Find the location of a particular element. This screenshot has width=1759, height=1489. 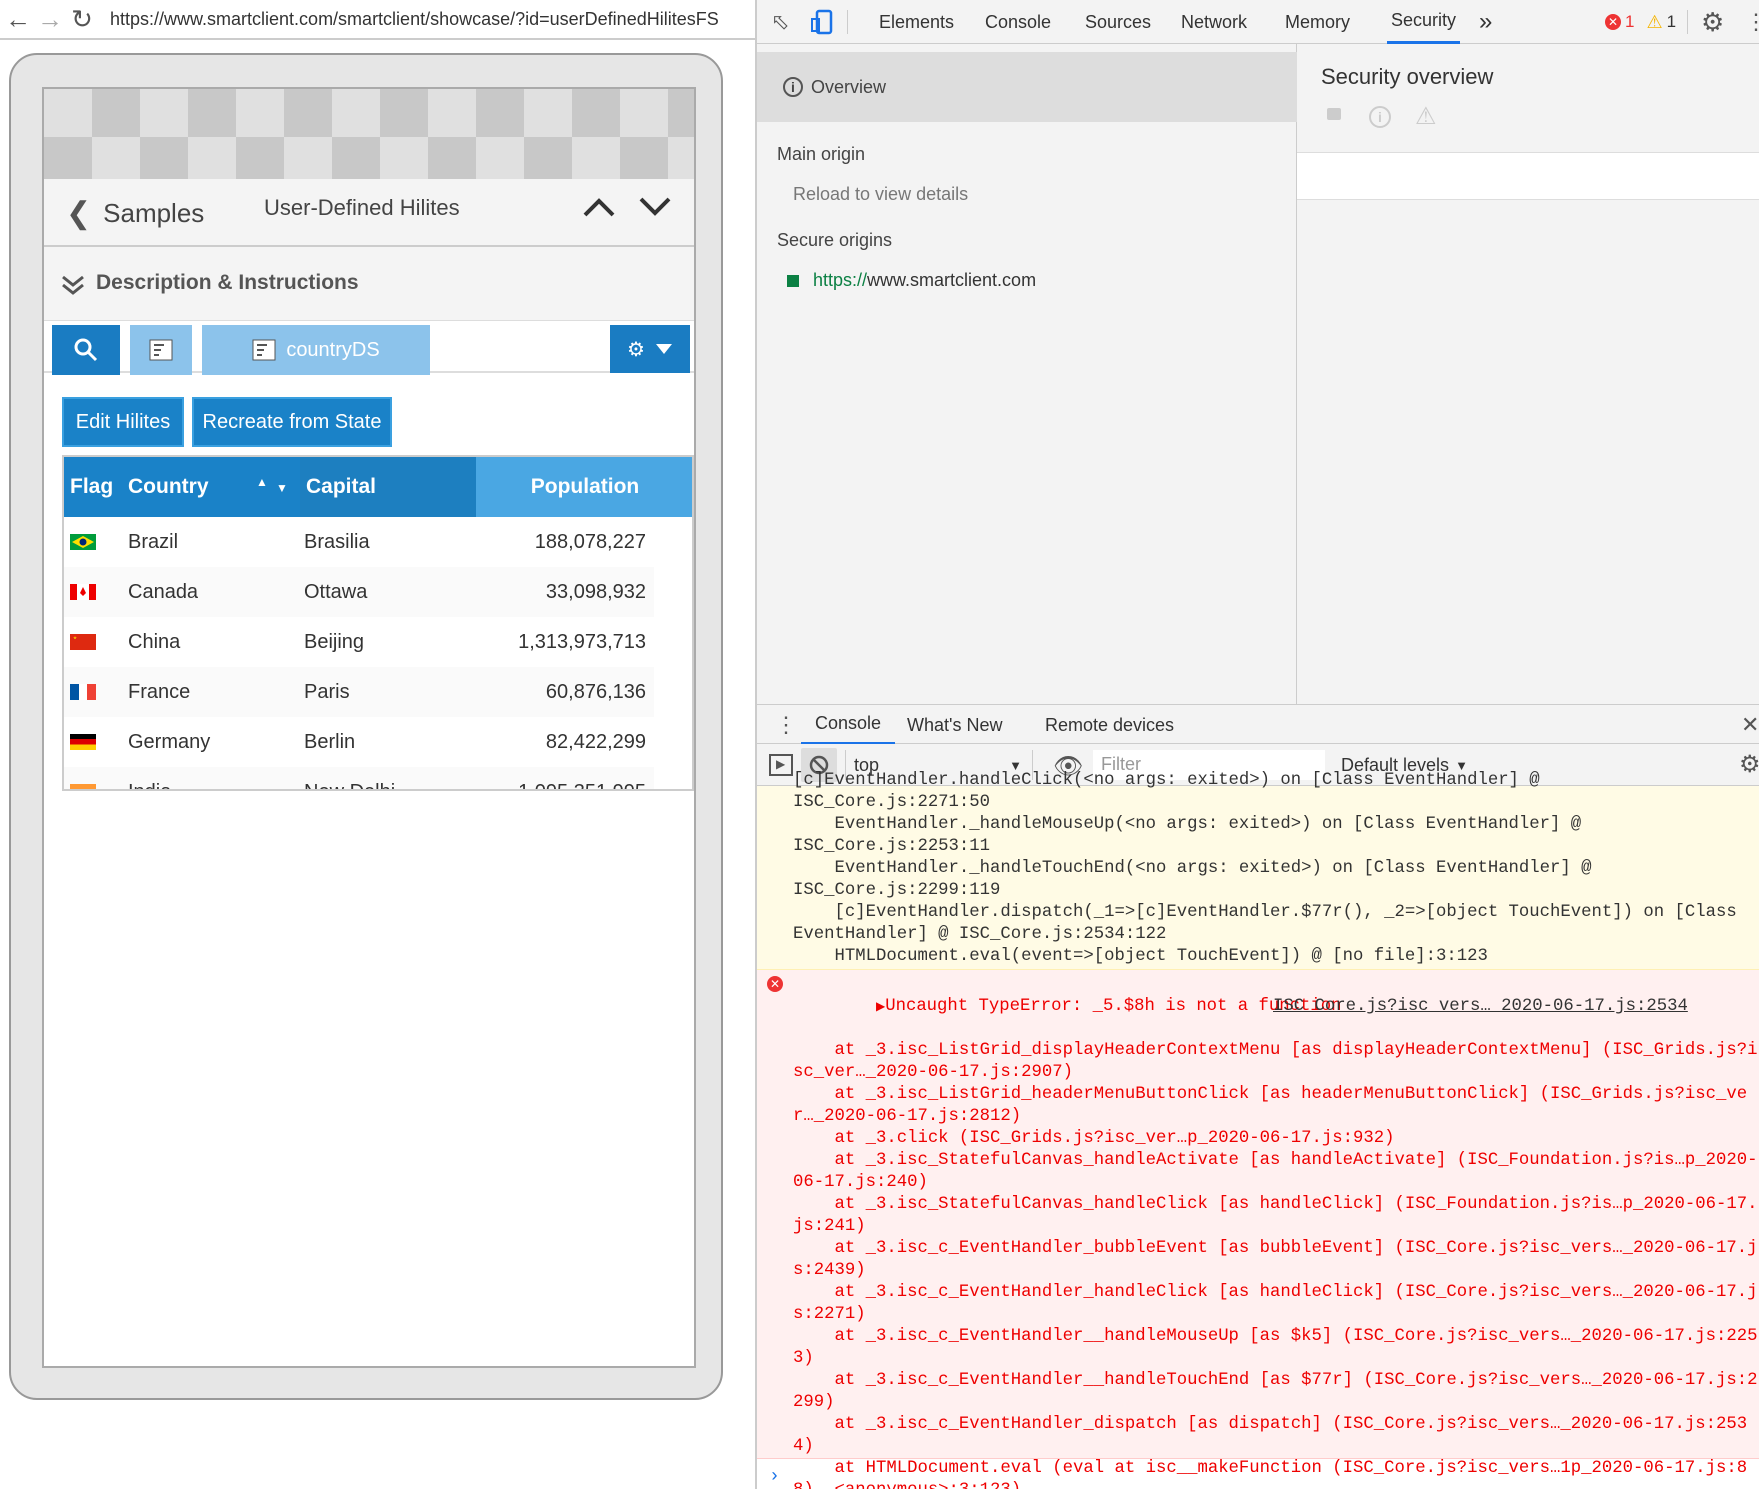

tab-source is located at coordinates (161, 350).